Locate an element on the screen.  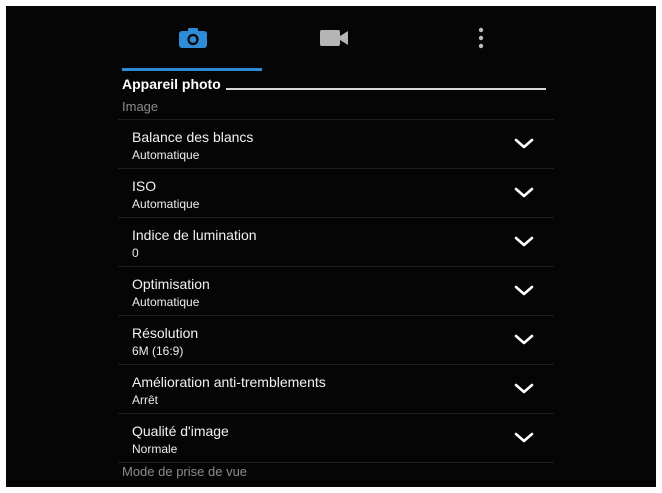
setting-label: Balance des blancs is located at coordinates (193, 137).